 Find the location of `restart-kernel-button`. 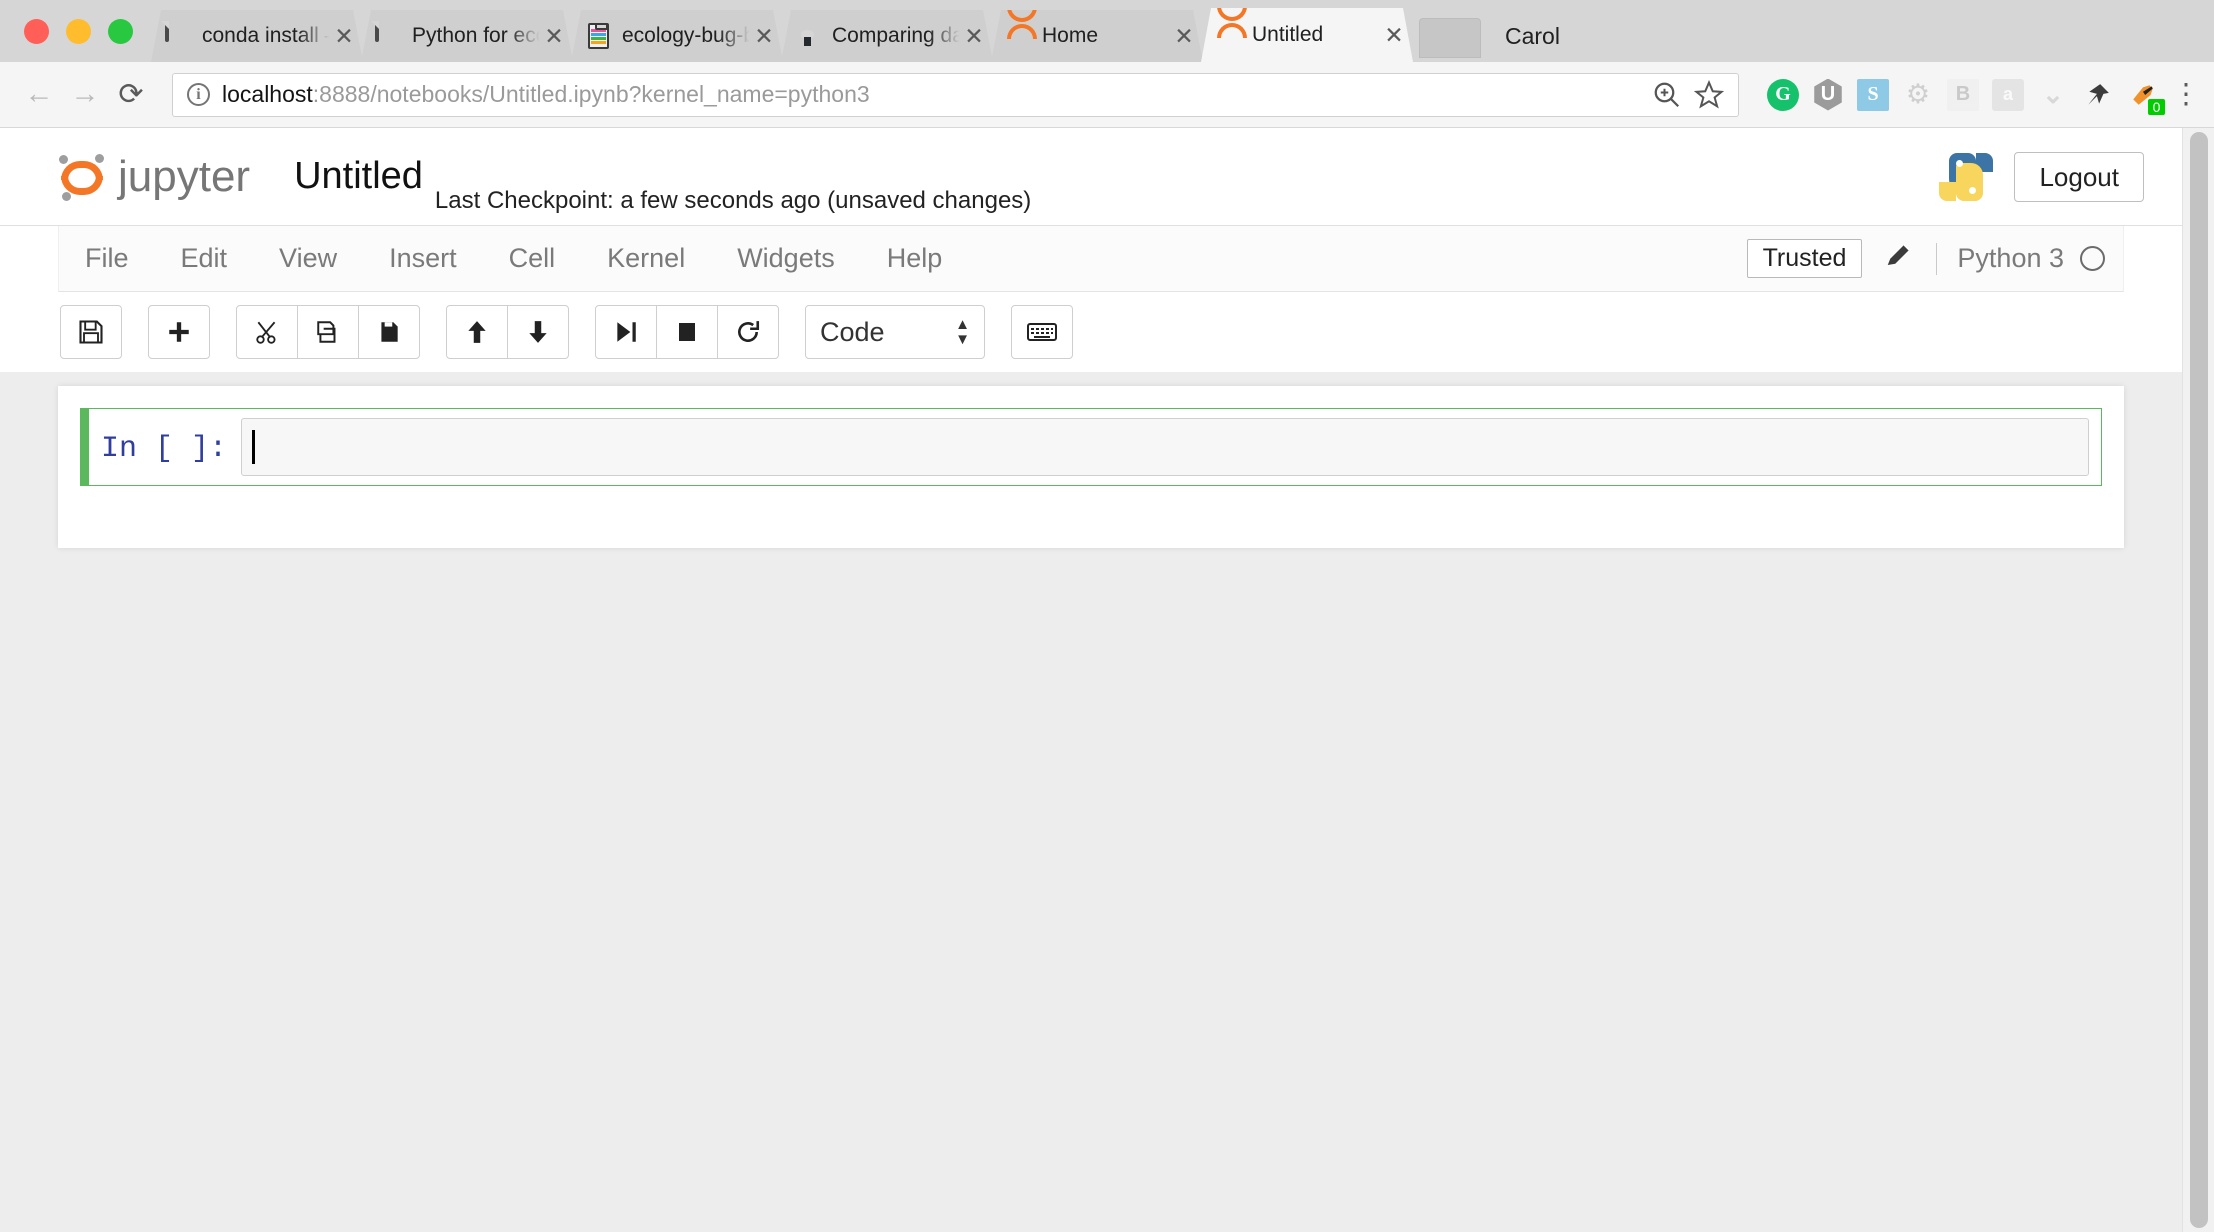

restart-kernel-button is located at coordinates (748, 332).